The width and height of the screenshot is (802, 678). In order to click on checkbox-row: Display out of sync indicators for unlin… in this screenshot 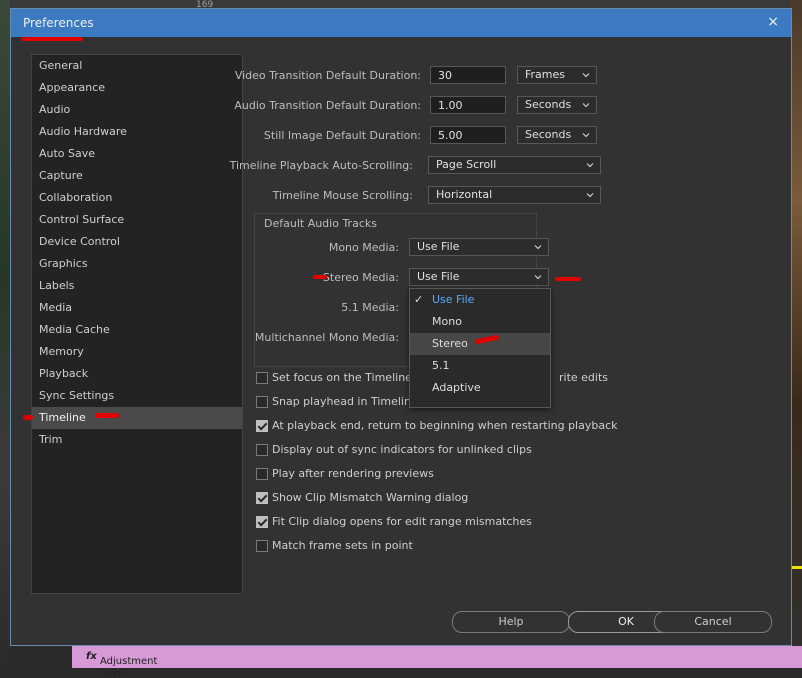, I will do `click(436, 452)`.